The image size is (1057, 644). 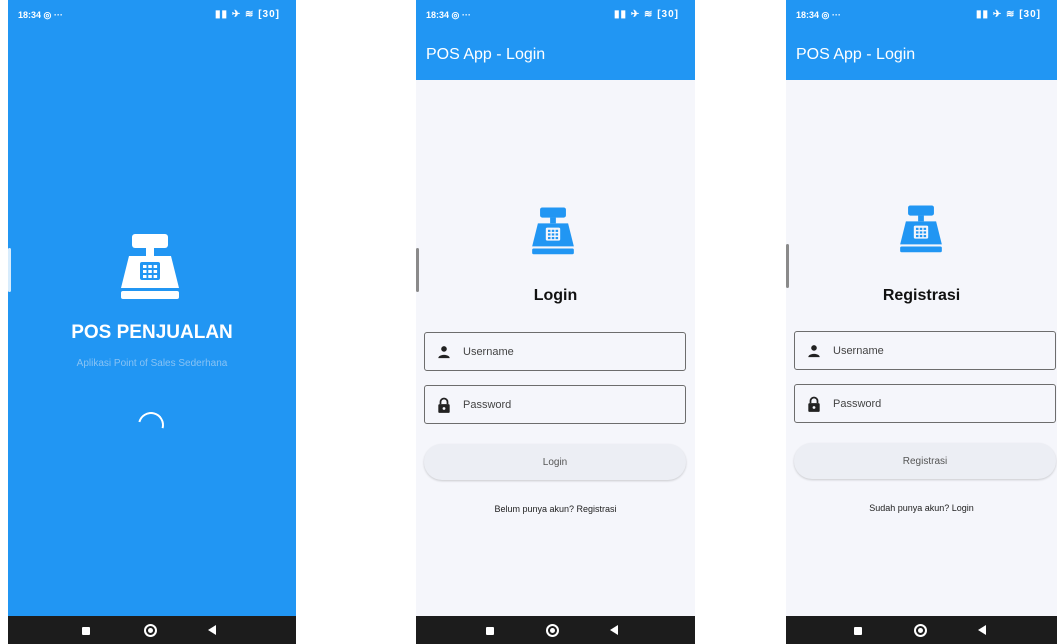 What do you see at coordinates (555, 509) in the screenshot?
I see `register-link: Belum punya akun? Registrasi` at bounding box center [555, 509].